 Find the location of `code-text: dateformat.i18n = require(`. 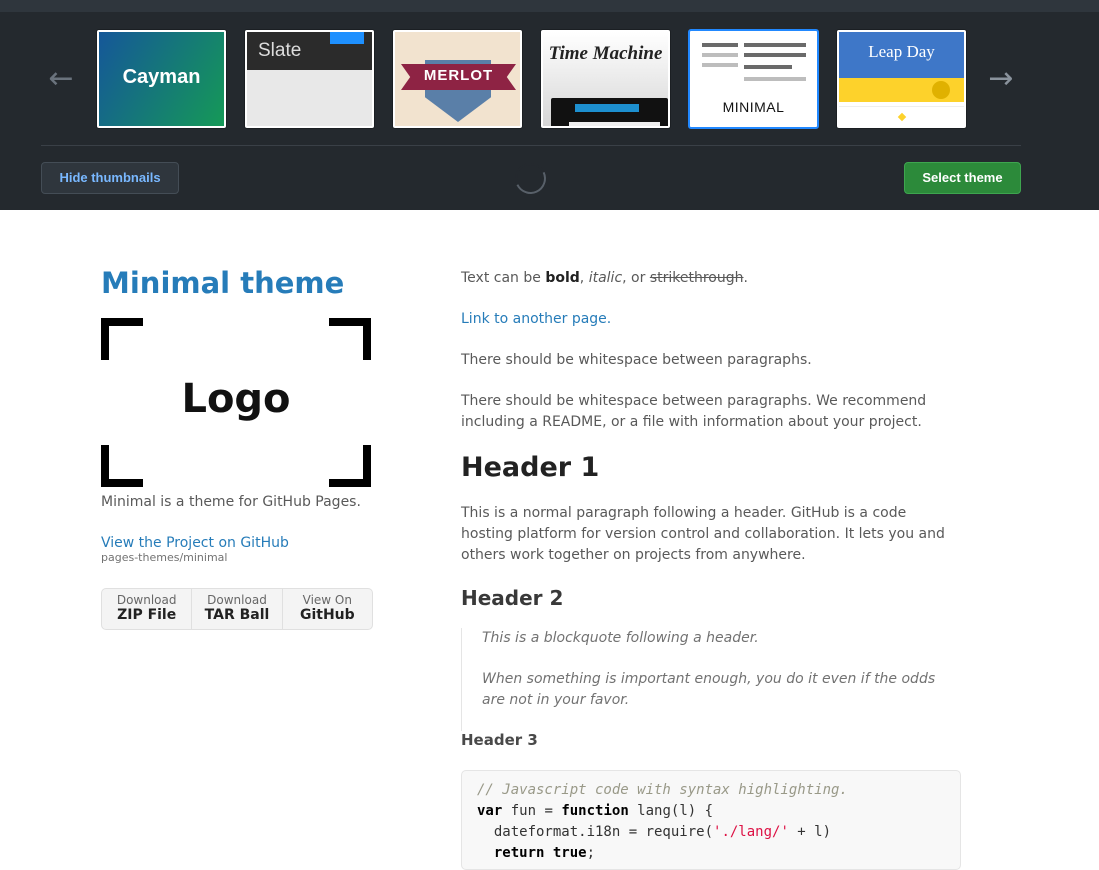

code-text: dateformat.i18n = require( is located at coordinates (595, 832).